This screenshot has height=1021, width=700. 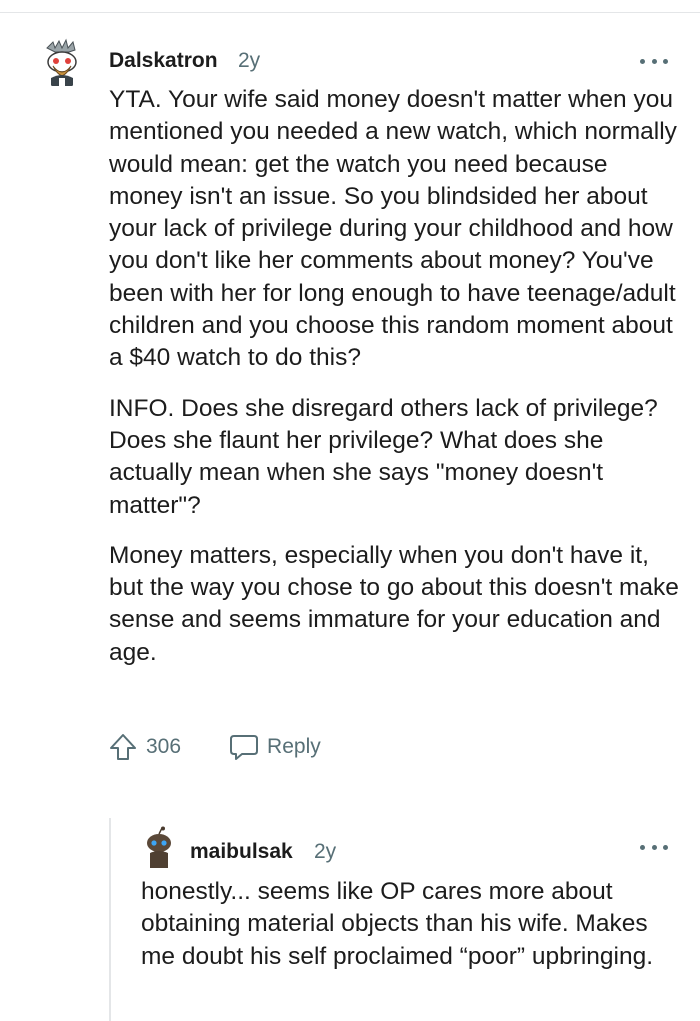 I want to click on thread-line, so click(x=110, y=919).